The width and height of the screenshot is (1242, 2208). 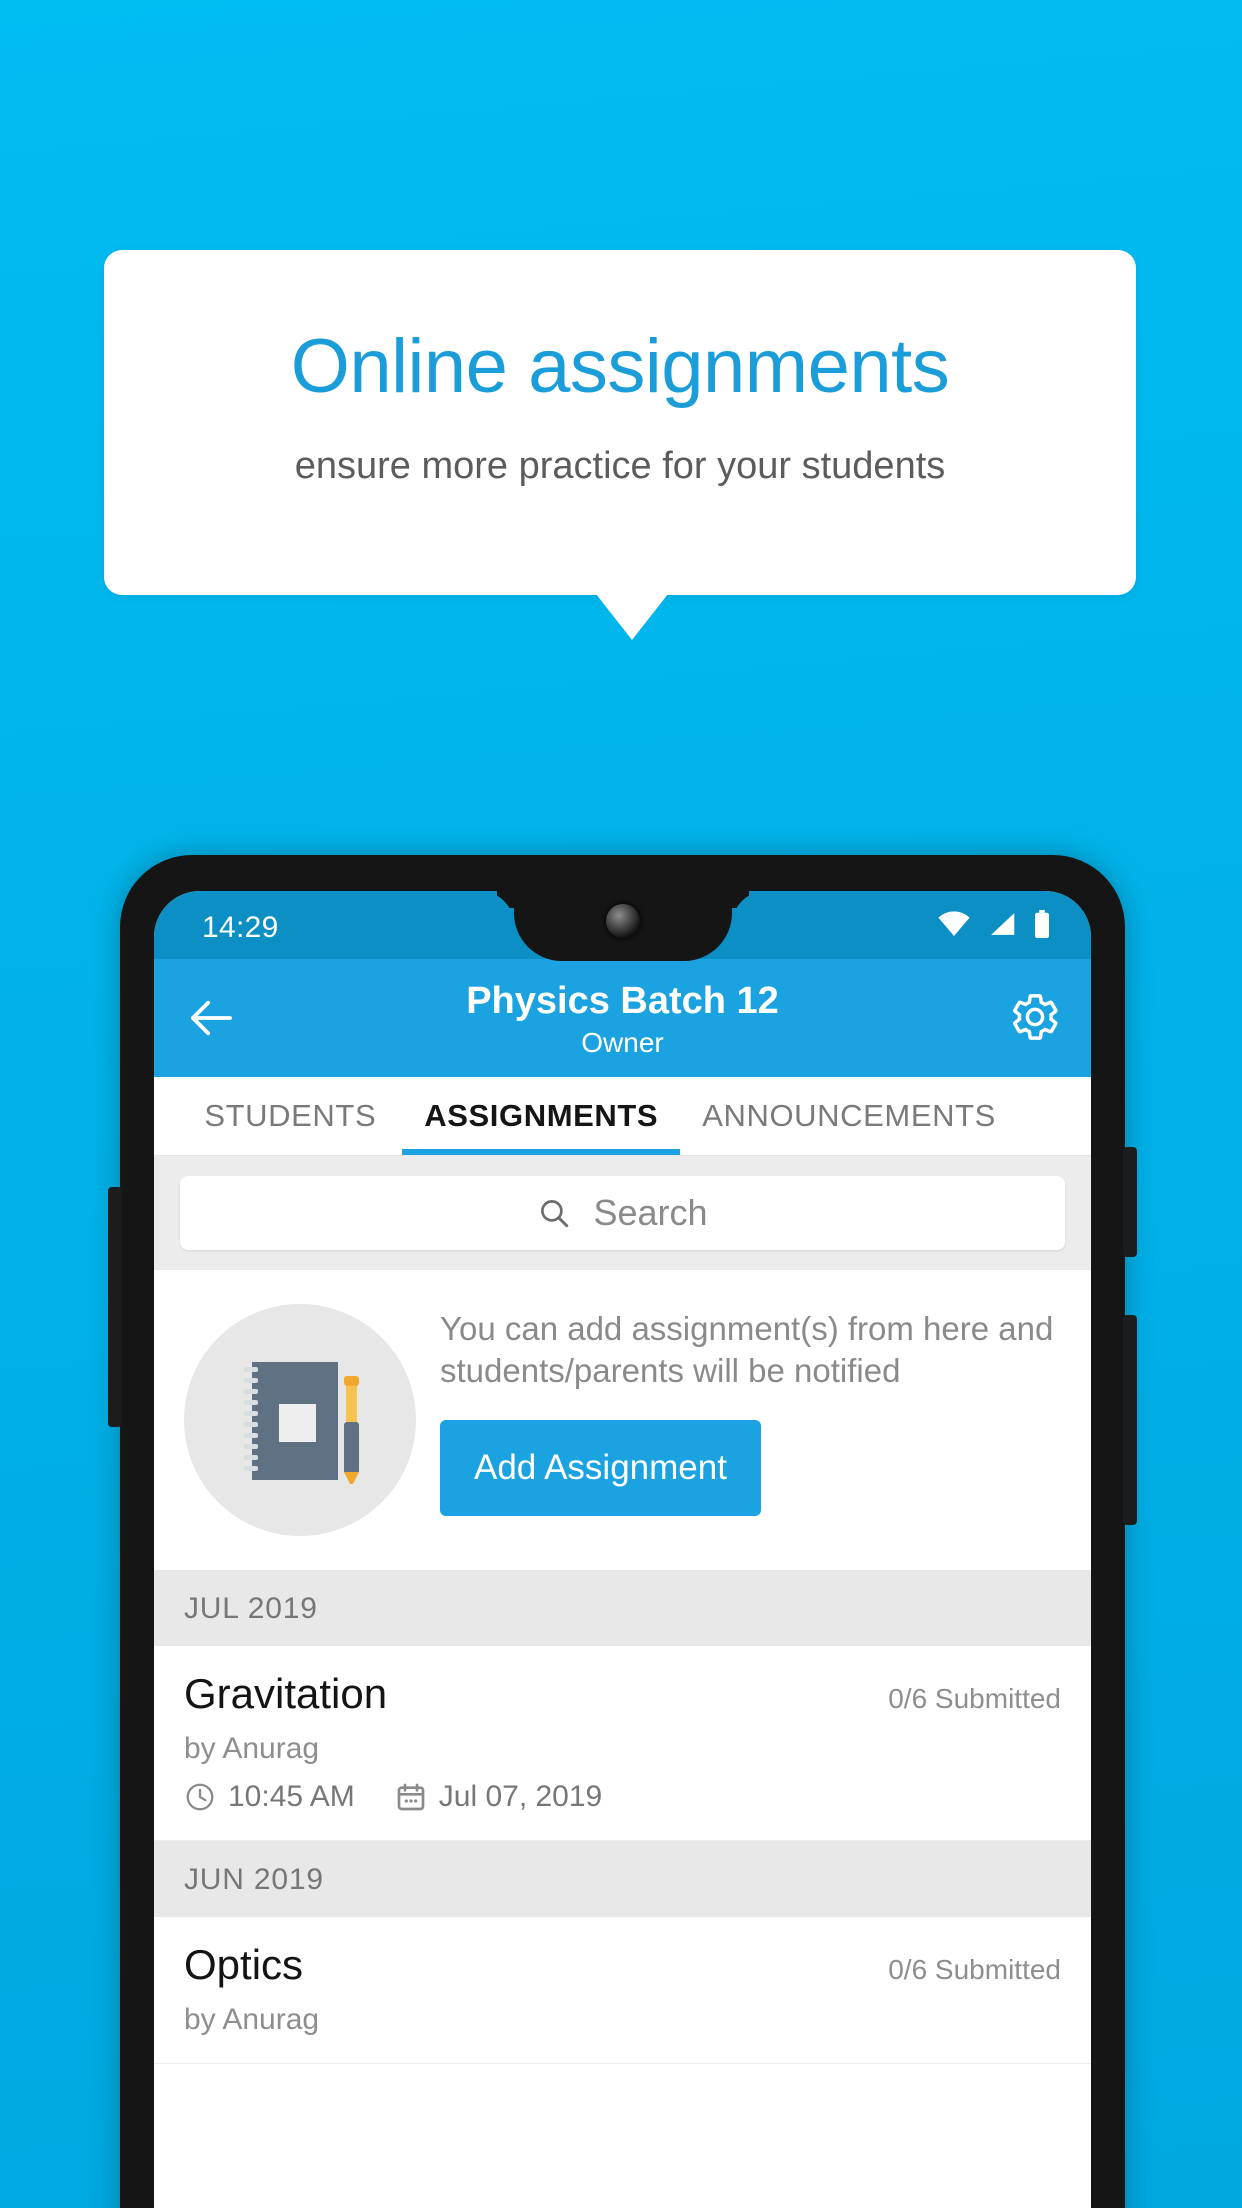 What do you see at coordinates (632, 617) in the screenshot?
I see `bubble-tail` at bounding box center [632, 617].